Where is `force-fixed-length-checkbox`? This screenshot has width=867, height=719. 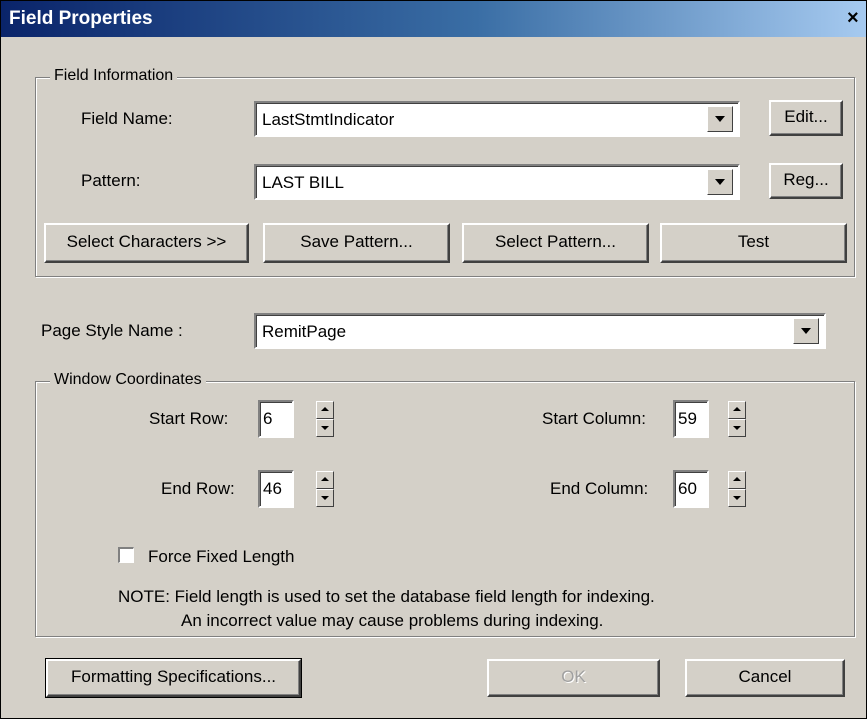 force-fixed-length-checkbox is located at coordinates (126, 555).